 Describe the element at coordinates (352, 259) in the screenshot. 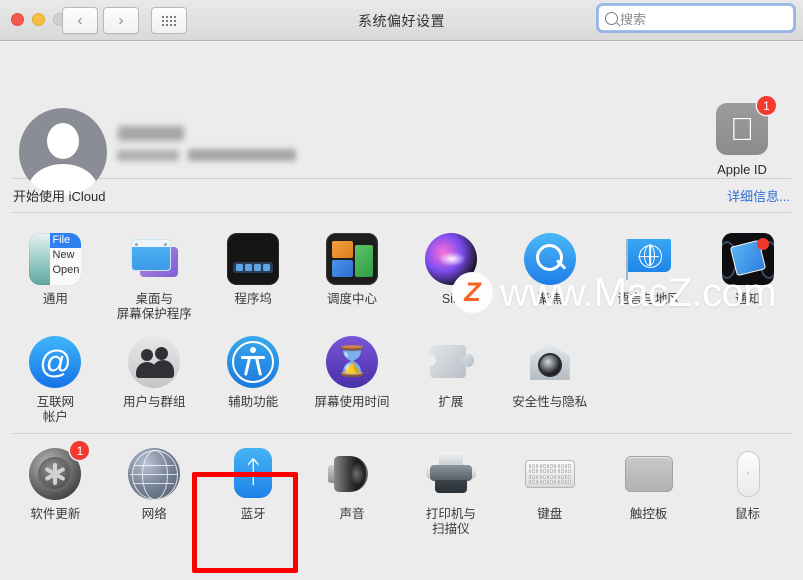

I see `mission-control-icon` at that location.